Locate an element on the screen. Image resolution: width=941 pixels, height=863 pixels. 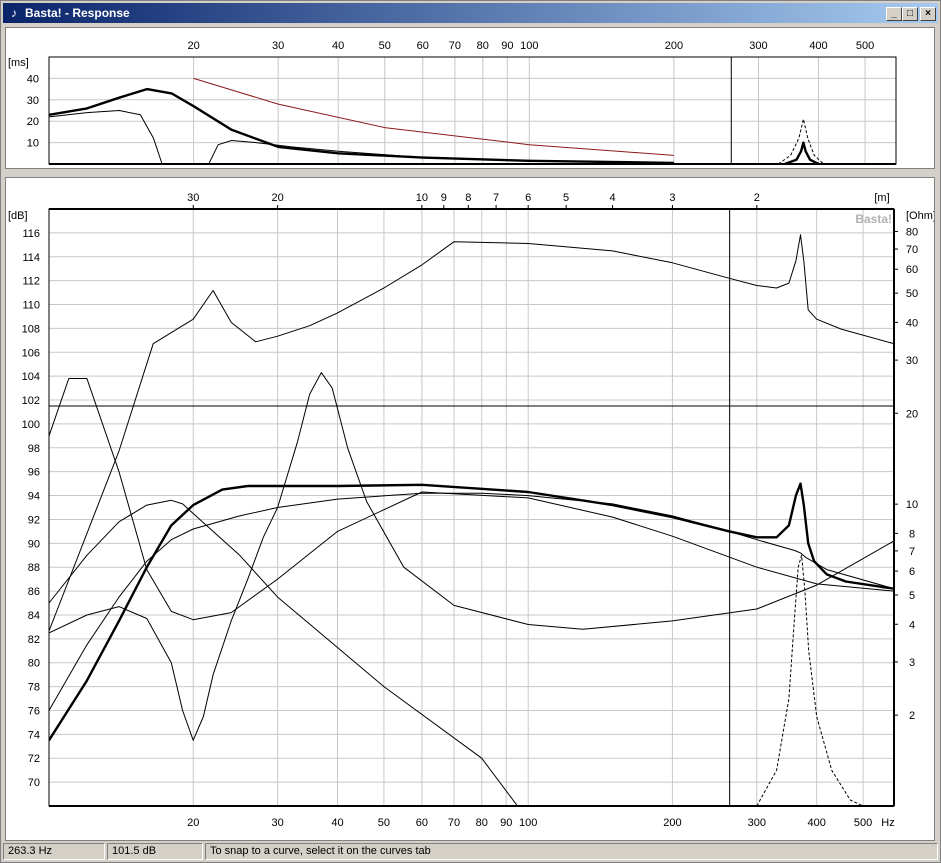
y-tick-label: 92 is located at coordinates (34, 520).